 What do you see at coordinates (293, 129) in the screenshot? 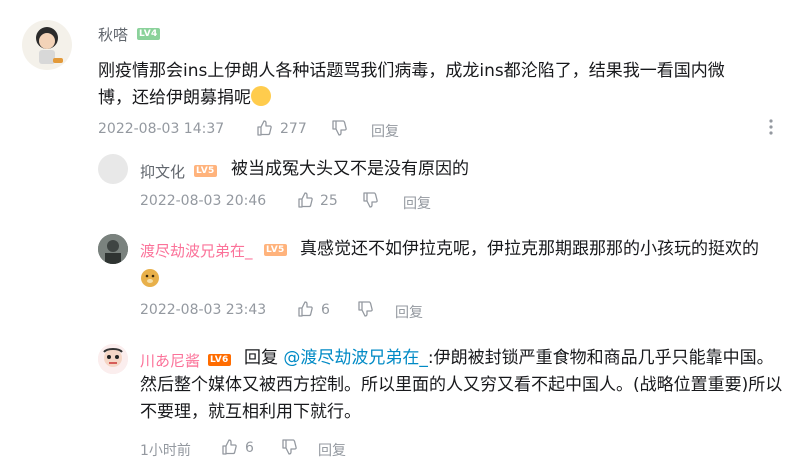
I see `like-count: 277` at bounding box center [293, 129].